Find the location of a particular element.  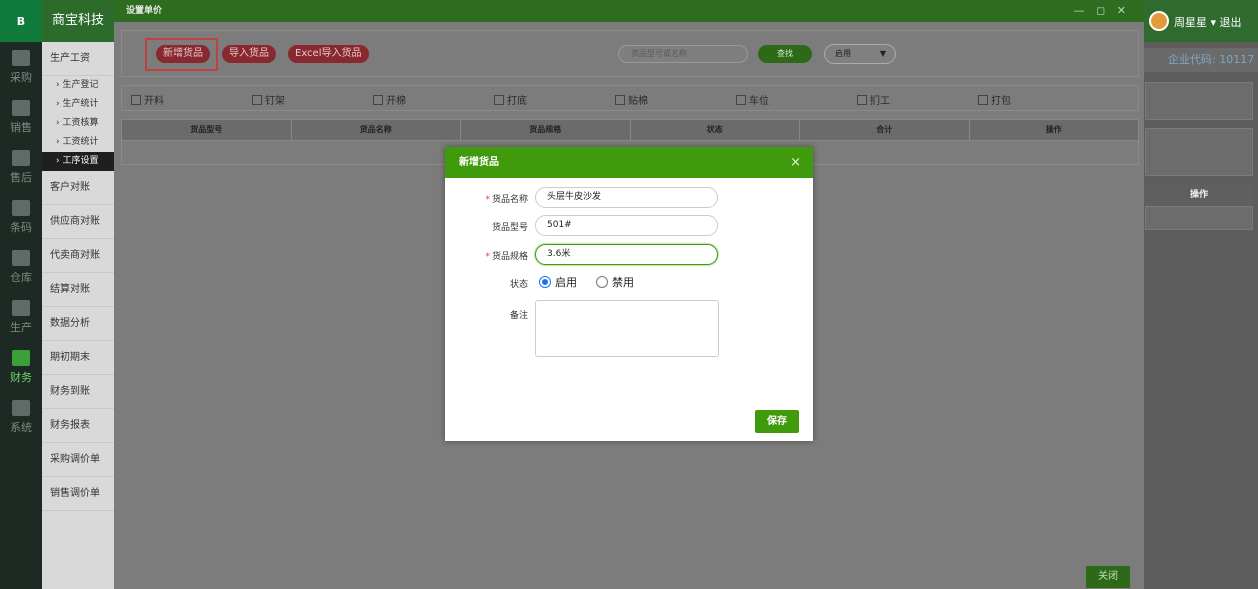

field-product-name: * 货品名称 头层牛皮沙发 is located at coordinates (629, 198).